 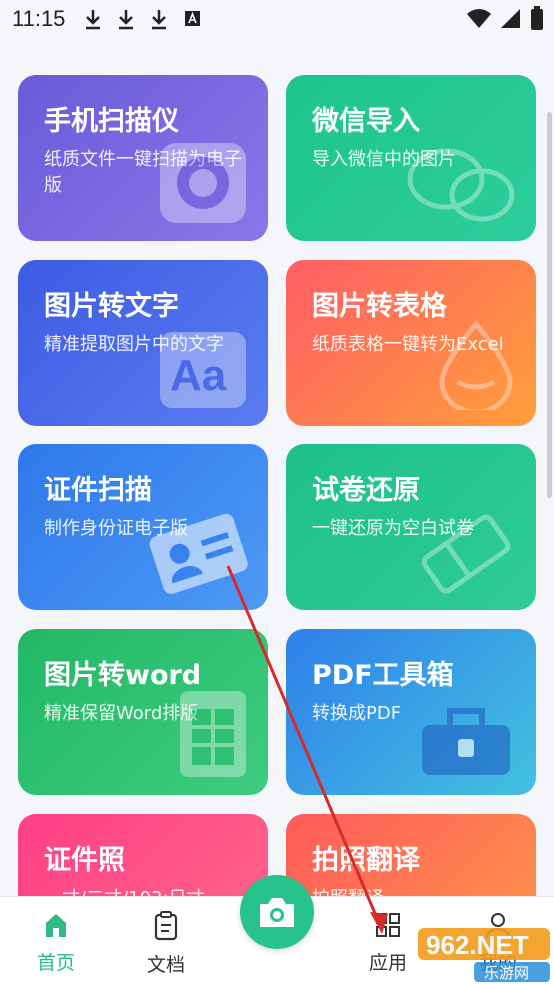 I want to click on home-icon, so click(x=56, y=925).